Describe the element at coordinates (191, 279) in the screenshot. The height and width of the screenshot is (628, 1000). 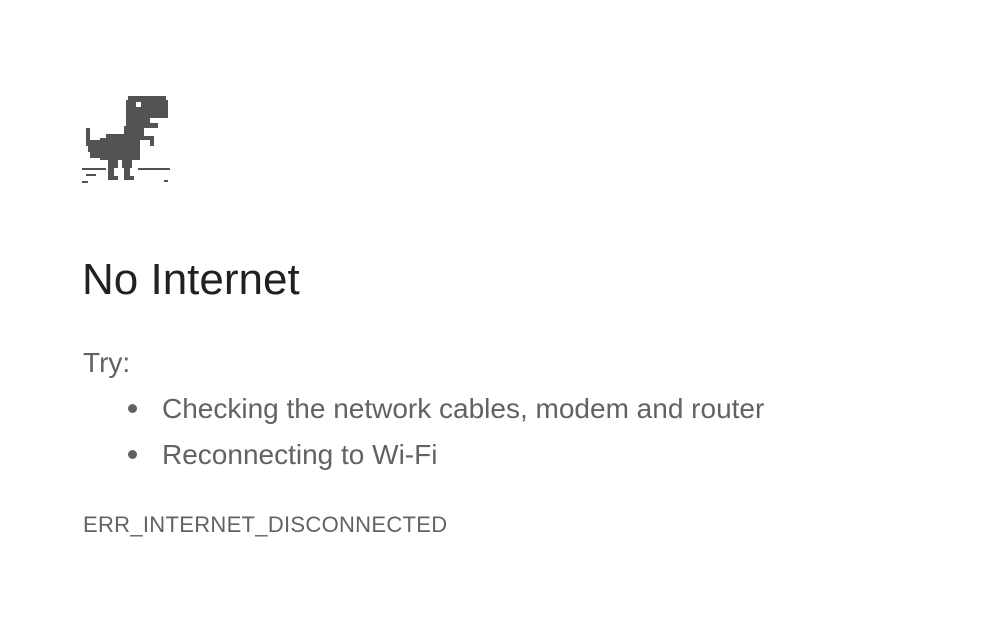
I see `page-title: No Internet` at that location.